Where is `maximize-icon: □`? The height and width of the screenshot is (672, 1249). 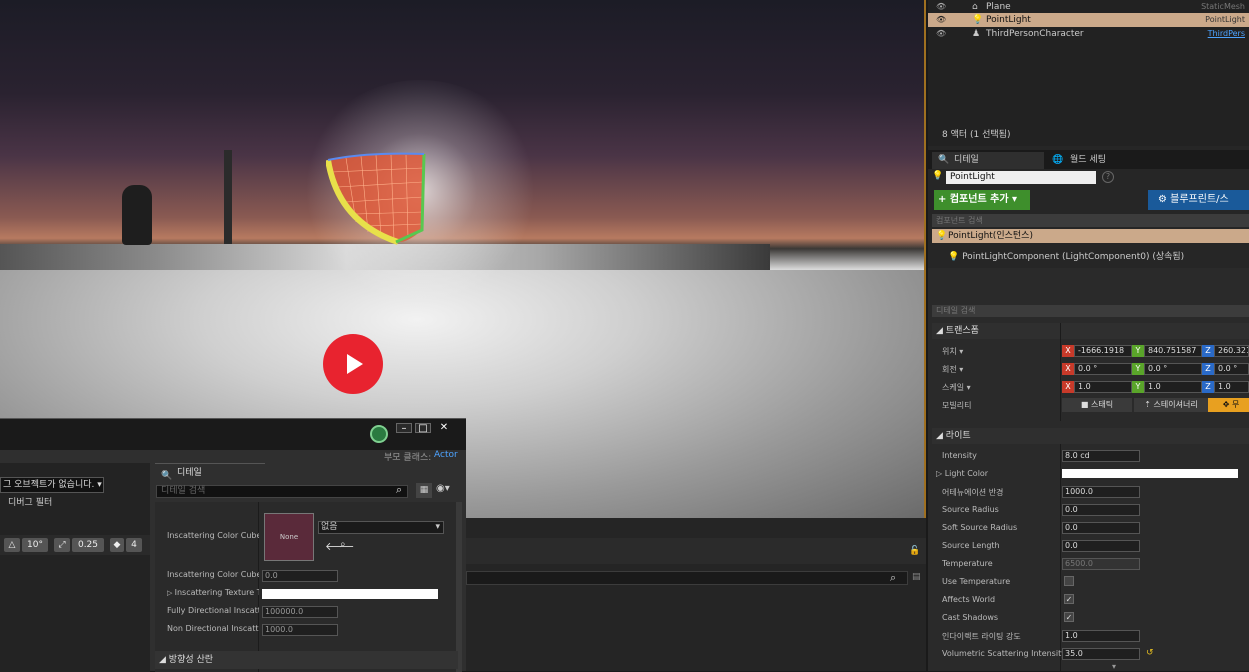
maximize-icon: □ is located at coordinates (423, 428).